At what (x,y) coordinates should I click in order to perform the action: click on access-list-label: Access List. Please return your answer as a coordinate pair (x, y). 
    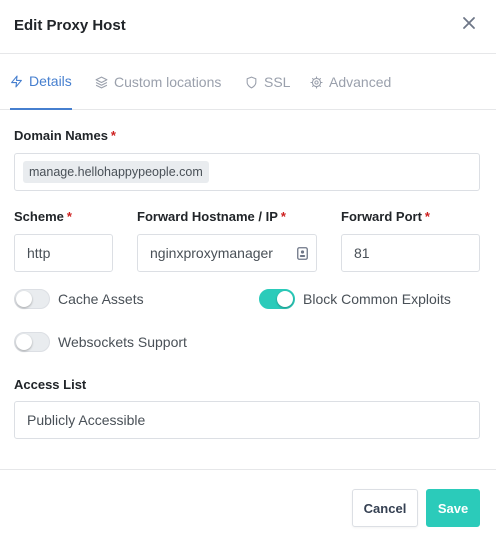
    Looking at the image, I should click on (50, 384).